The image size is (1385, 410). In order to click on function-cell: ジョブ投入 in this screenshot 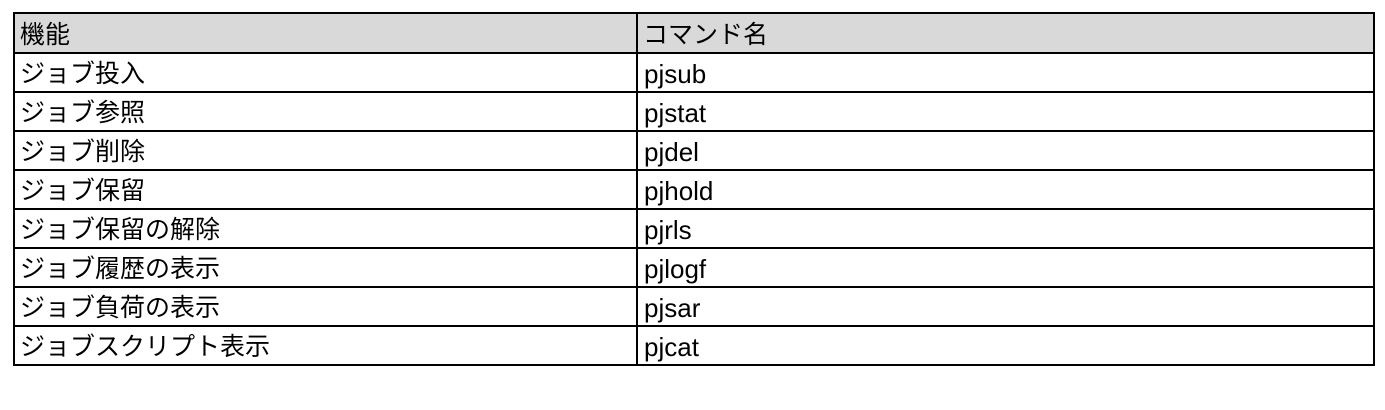, I will do `click(325, 72)`.